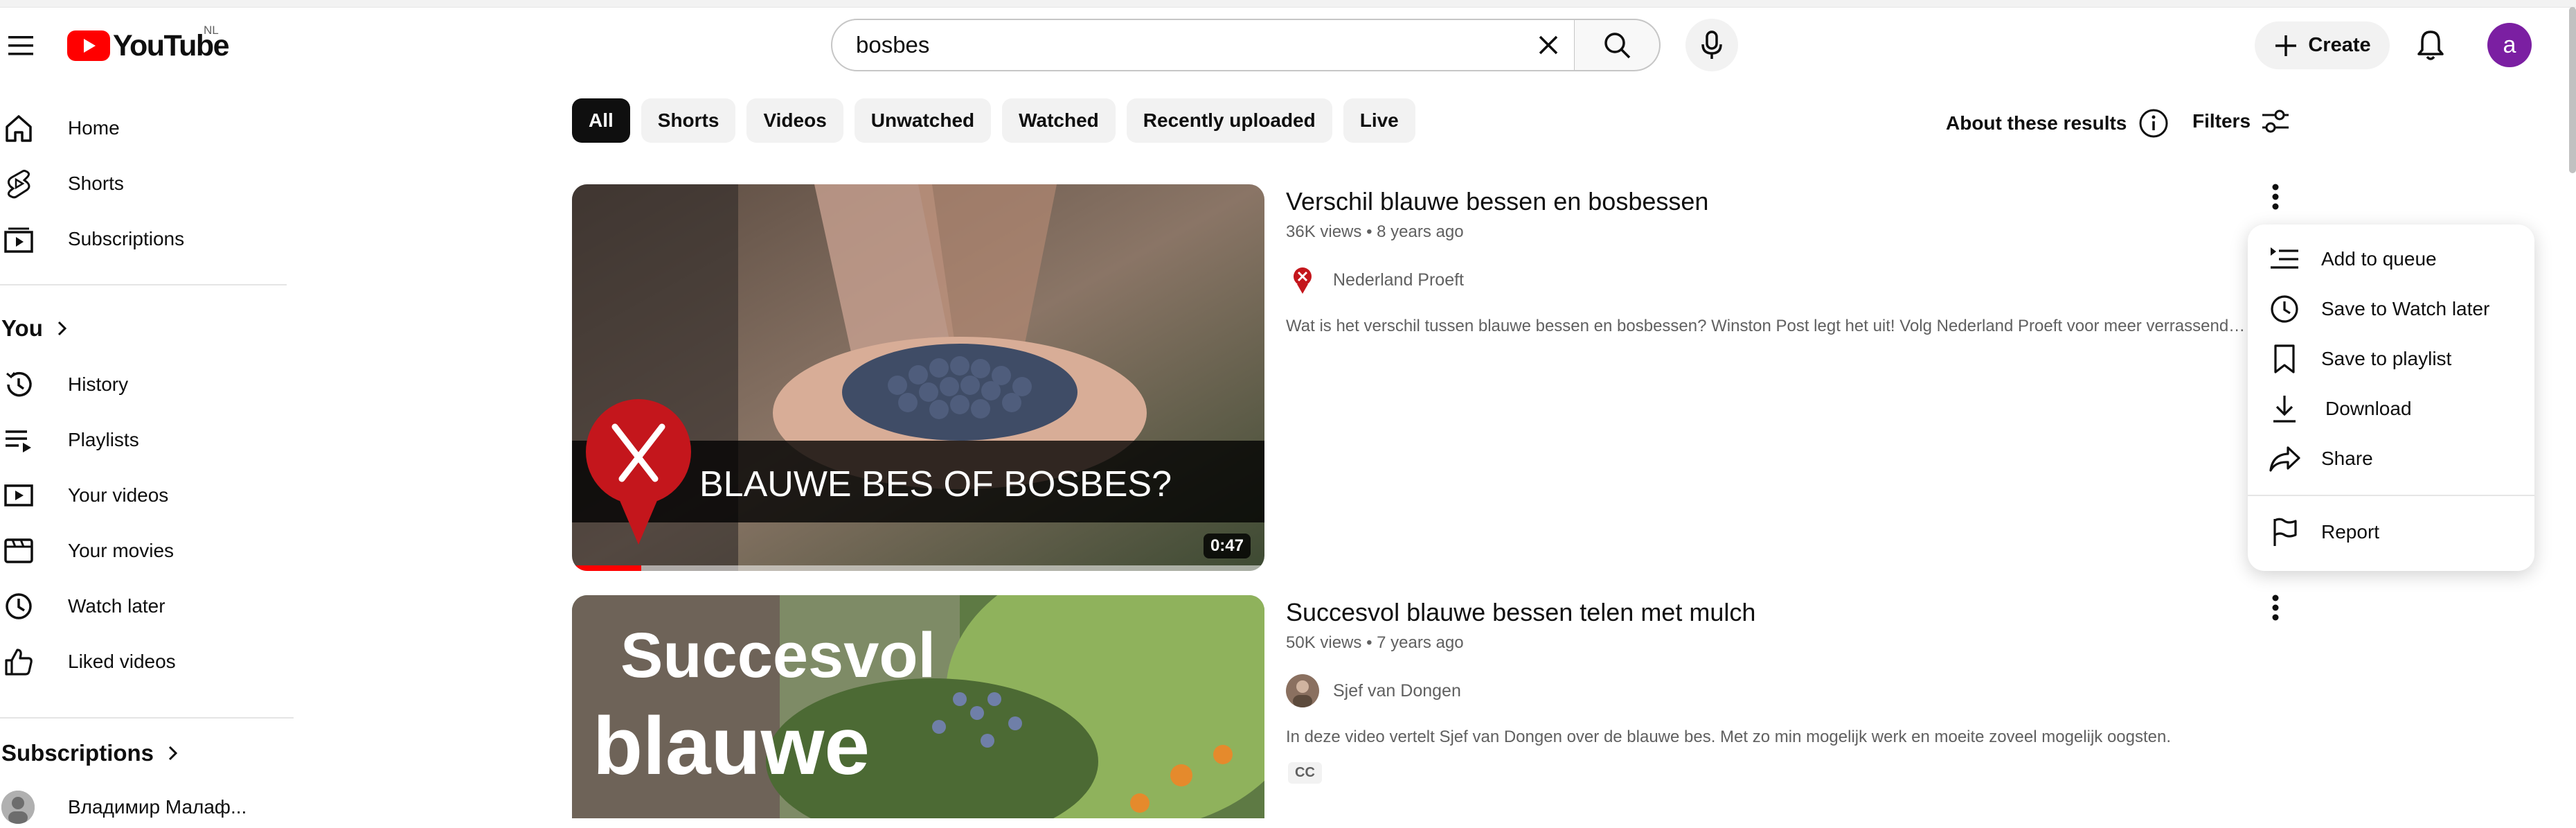 This screenshot has width=2576, height=828. Describe the element at coordinates (1379, 120) in the screenshot. I see `chip-live: Live` at that location.